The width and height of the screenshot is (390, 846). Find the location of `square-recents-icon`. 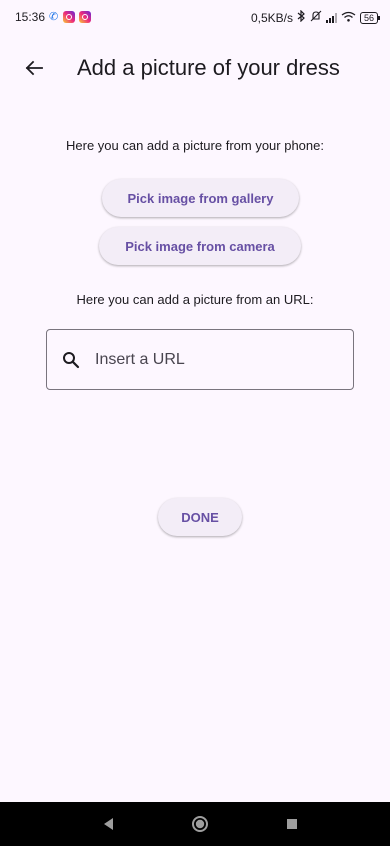

square-recents-icon is located at coordinates (292, 824).